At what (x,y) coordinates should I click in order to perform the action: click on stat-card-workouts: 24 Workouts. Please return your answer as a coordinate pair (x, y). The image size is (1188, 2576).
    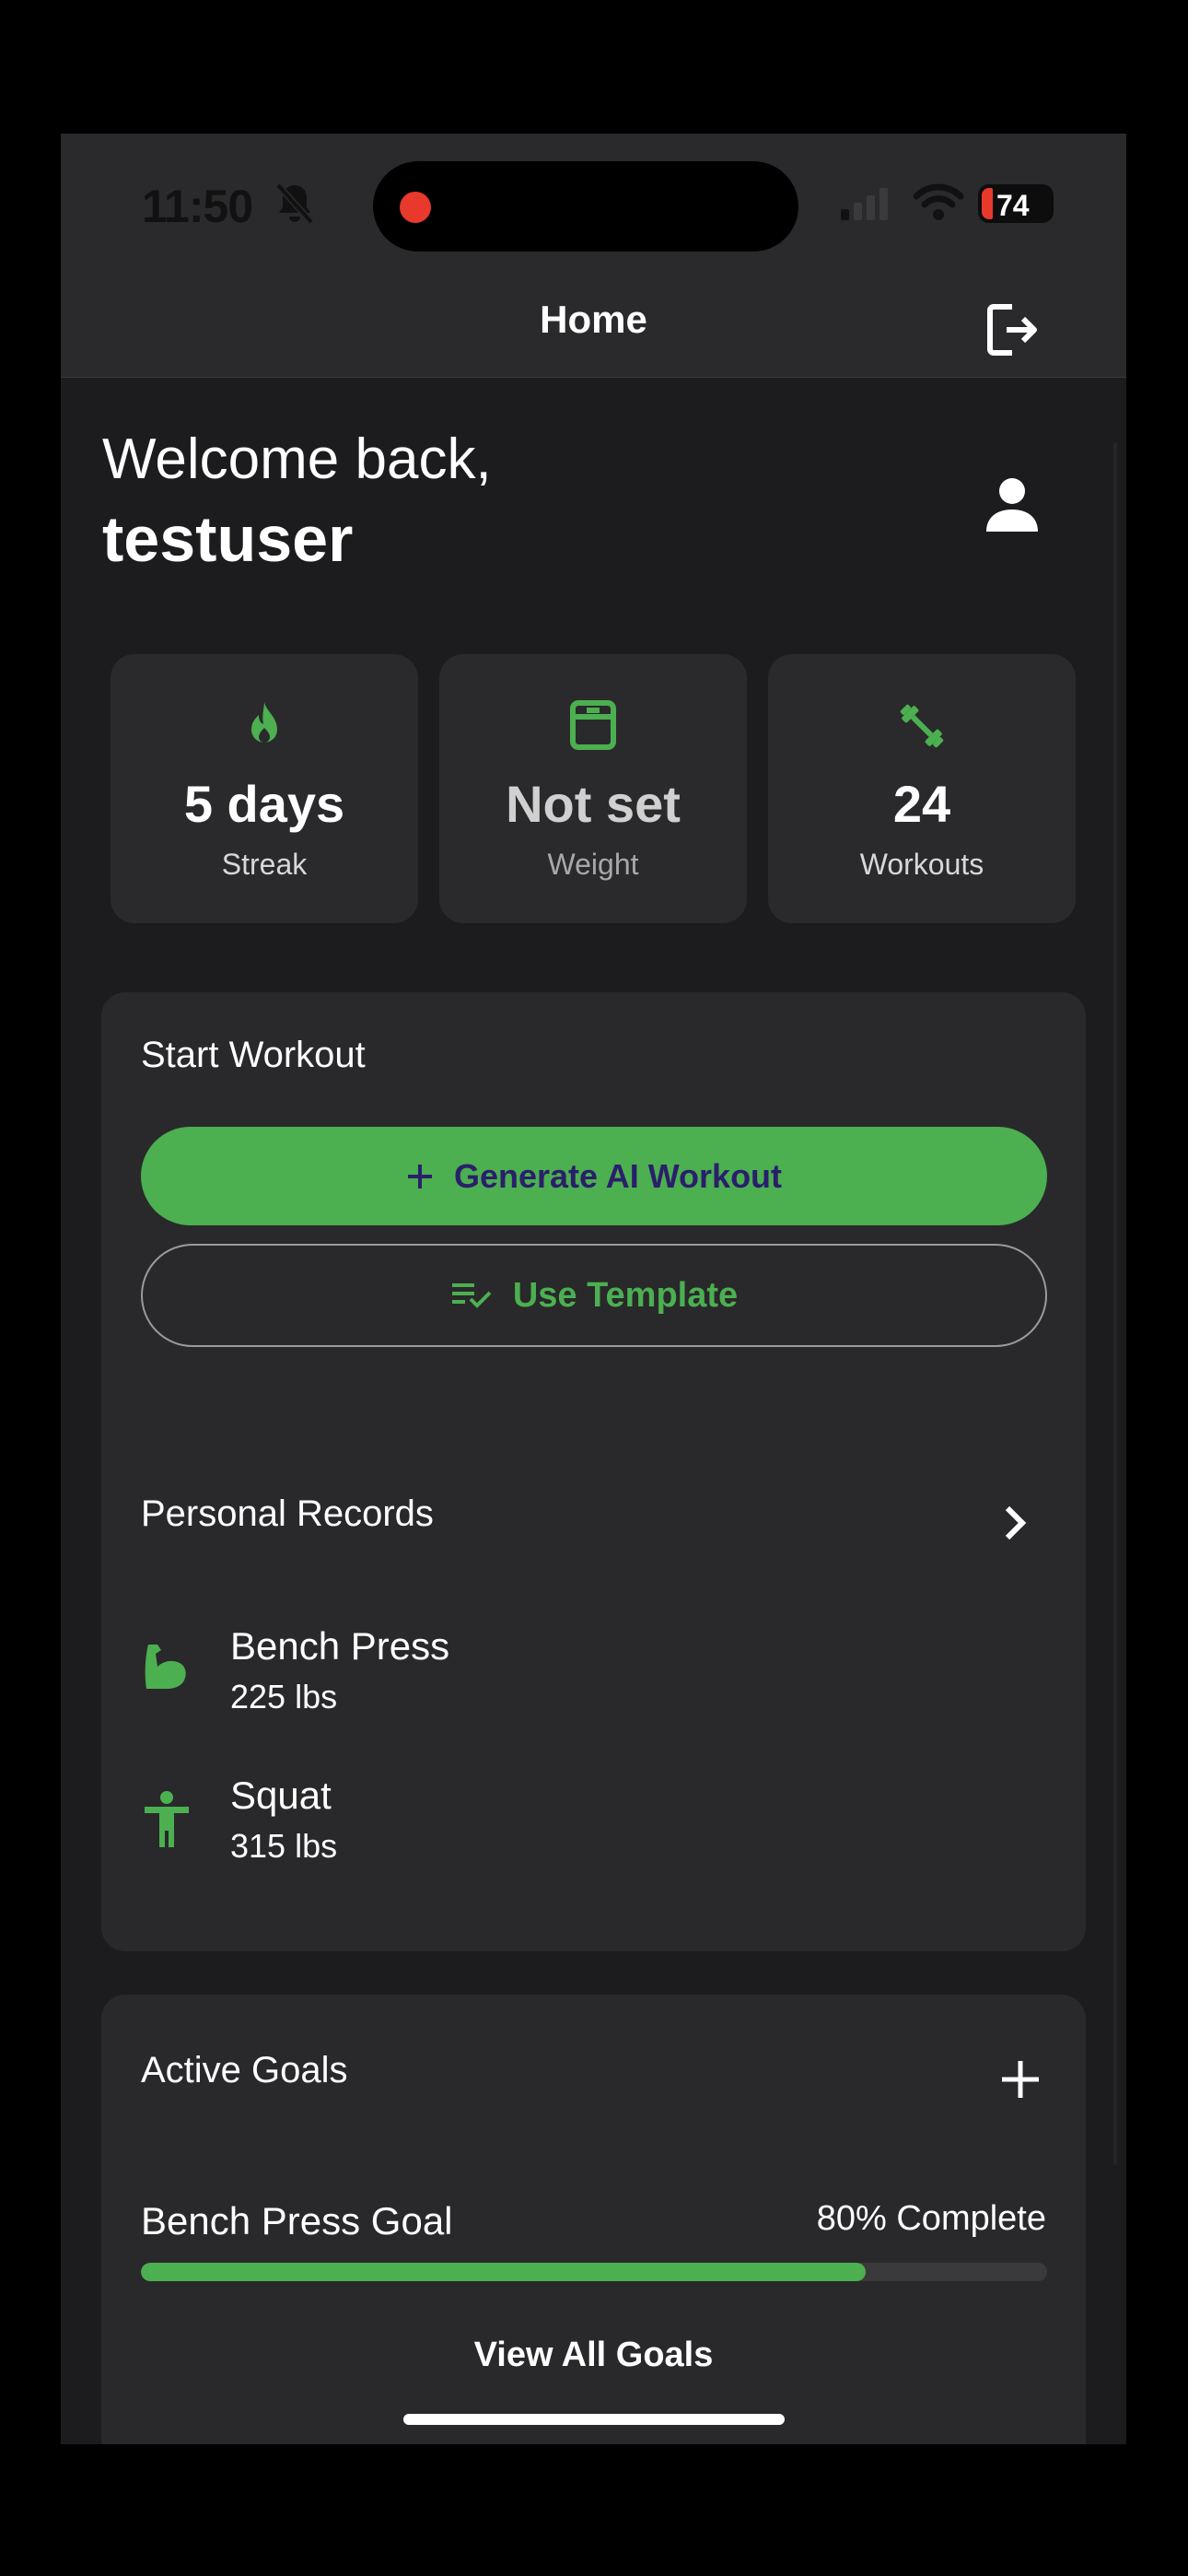
    Looking at the image, I should click on (922, 788).